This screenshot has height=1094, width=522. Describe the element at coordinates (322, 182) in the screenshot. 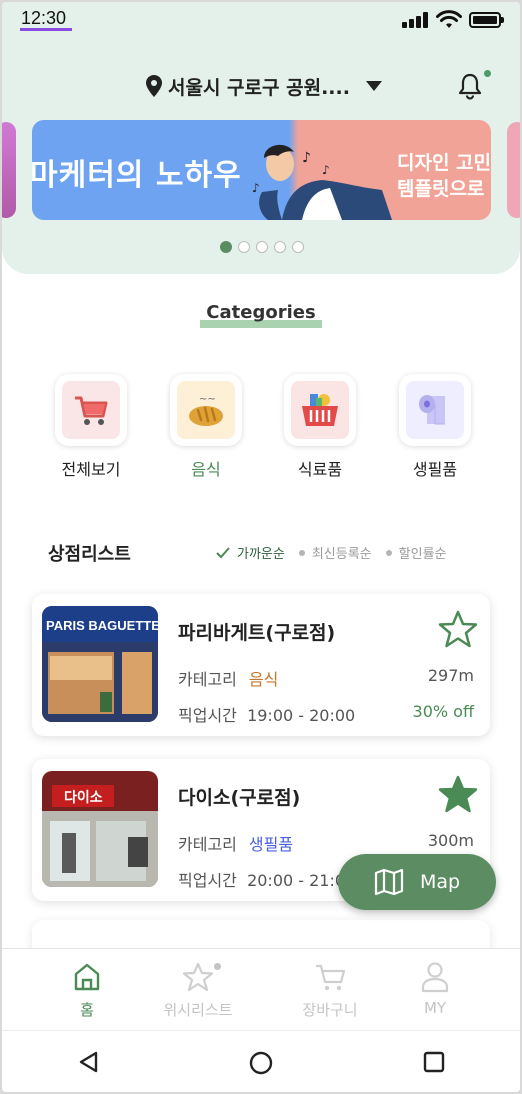

I see `banner-illustration: ♪ ♪ ♪` at that location.